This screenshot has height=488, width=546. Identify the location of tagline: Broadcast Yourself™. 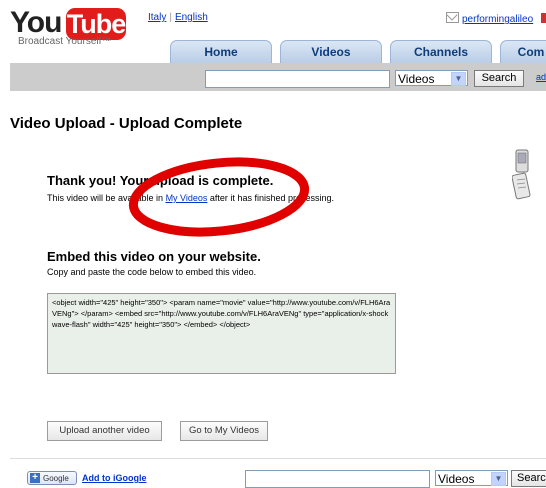
(65, 41).